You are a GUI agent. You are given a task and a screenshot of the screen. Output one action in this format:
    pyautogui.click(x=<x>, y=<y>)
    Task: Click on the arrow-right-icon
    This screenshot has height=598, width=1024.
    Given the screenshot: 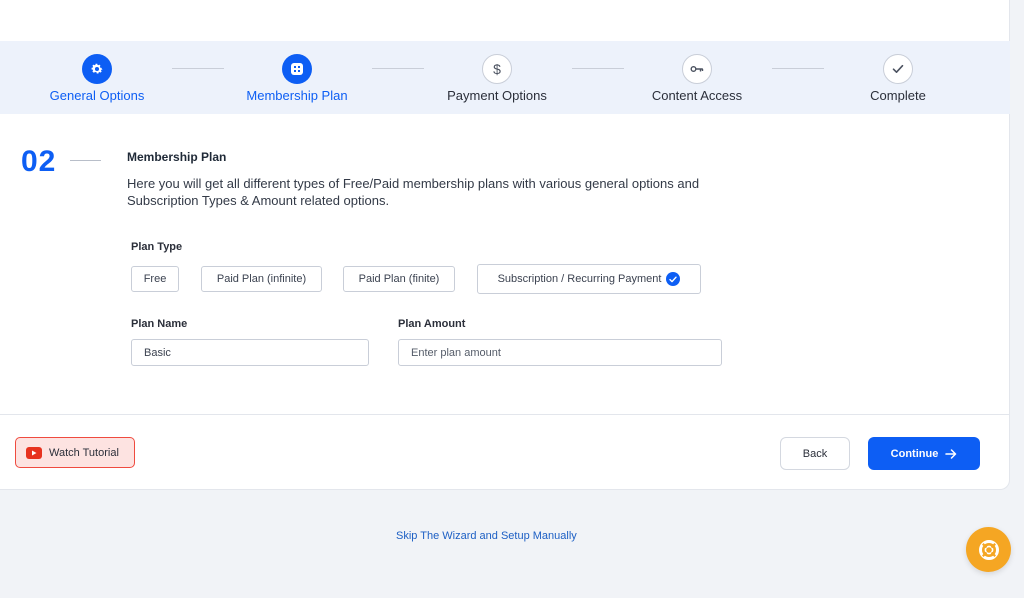 What is the action you would take?
    pyautogui.click(x=951, y=453)
    